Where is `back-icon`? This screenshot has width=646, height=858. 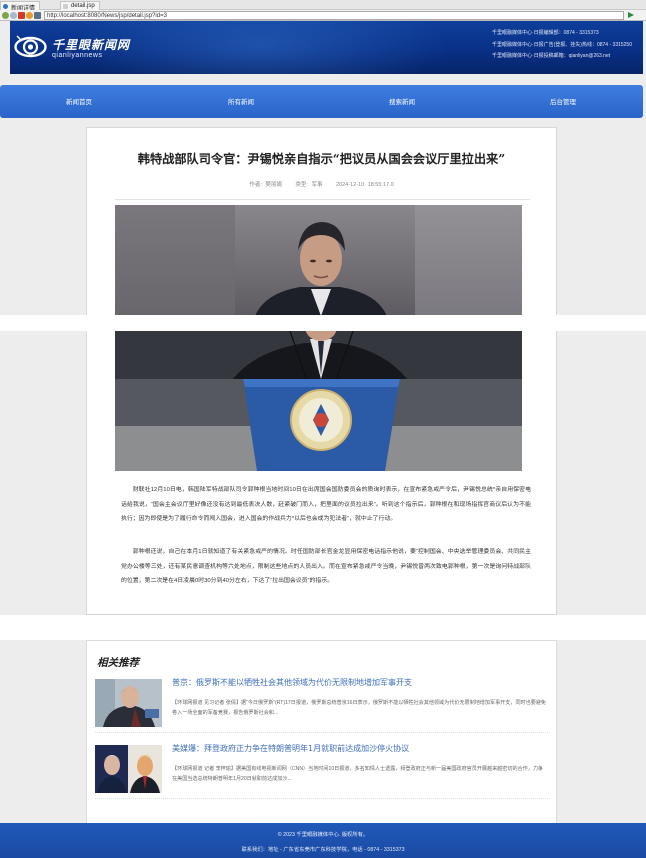 back-icon is located at coordinates (5, 15).